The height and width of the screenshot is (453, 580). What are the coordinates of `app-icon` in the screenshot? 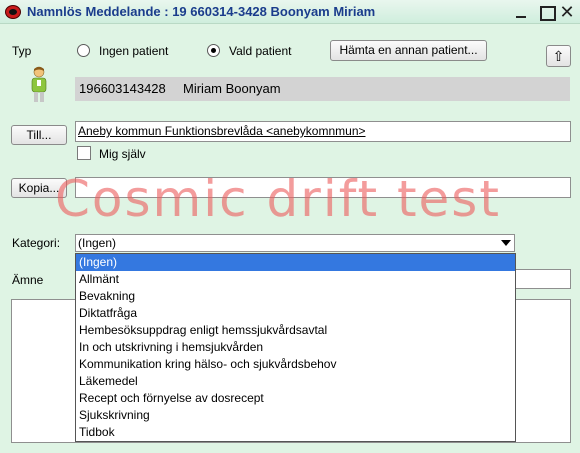 It's located at (13, 12).